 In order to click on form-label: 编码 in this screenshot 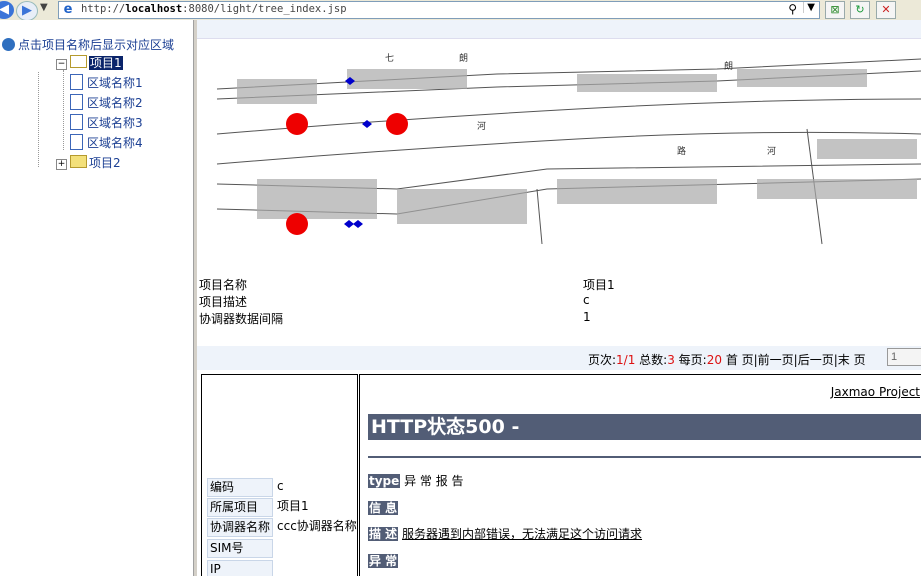, I will do `click(240, 487)`.